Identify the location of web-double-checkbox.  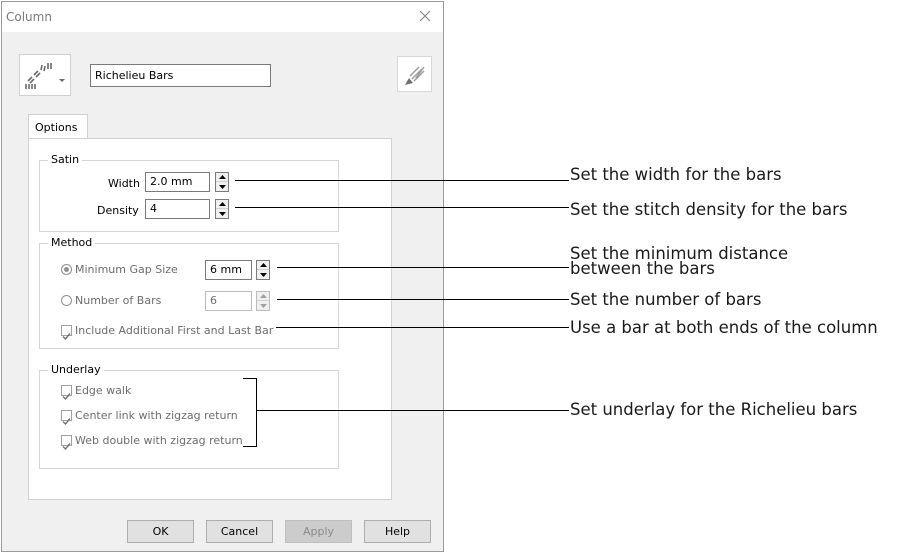
(66, 443).